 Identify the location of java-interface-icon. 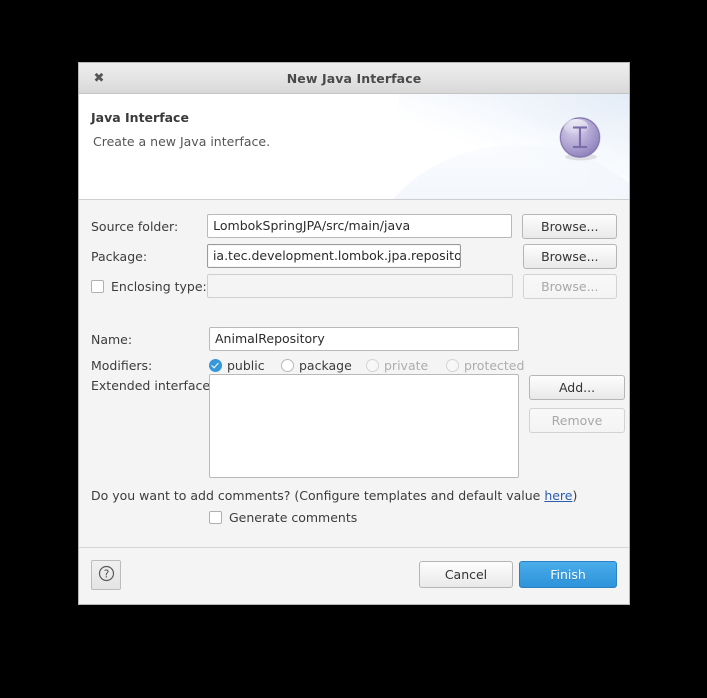
(580, 138).